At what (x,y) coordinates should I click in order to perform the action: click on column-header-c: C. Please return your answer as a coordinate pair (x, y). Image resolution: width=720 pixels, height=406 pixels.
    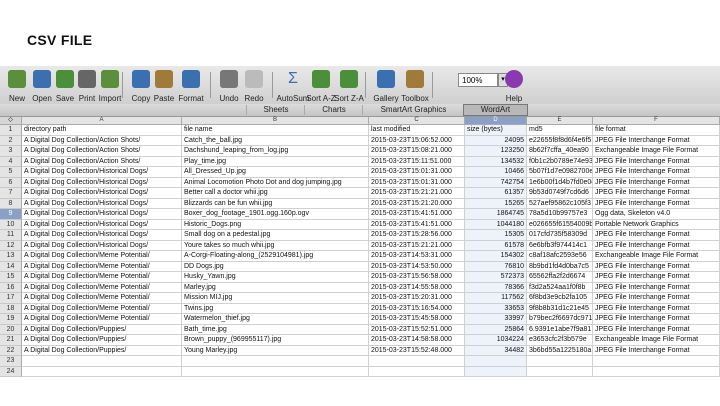
    Looking at the image, I should click on (417, 120).